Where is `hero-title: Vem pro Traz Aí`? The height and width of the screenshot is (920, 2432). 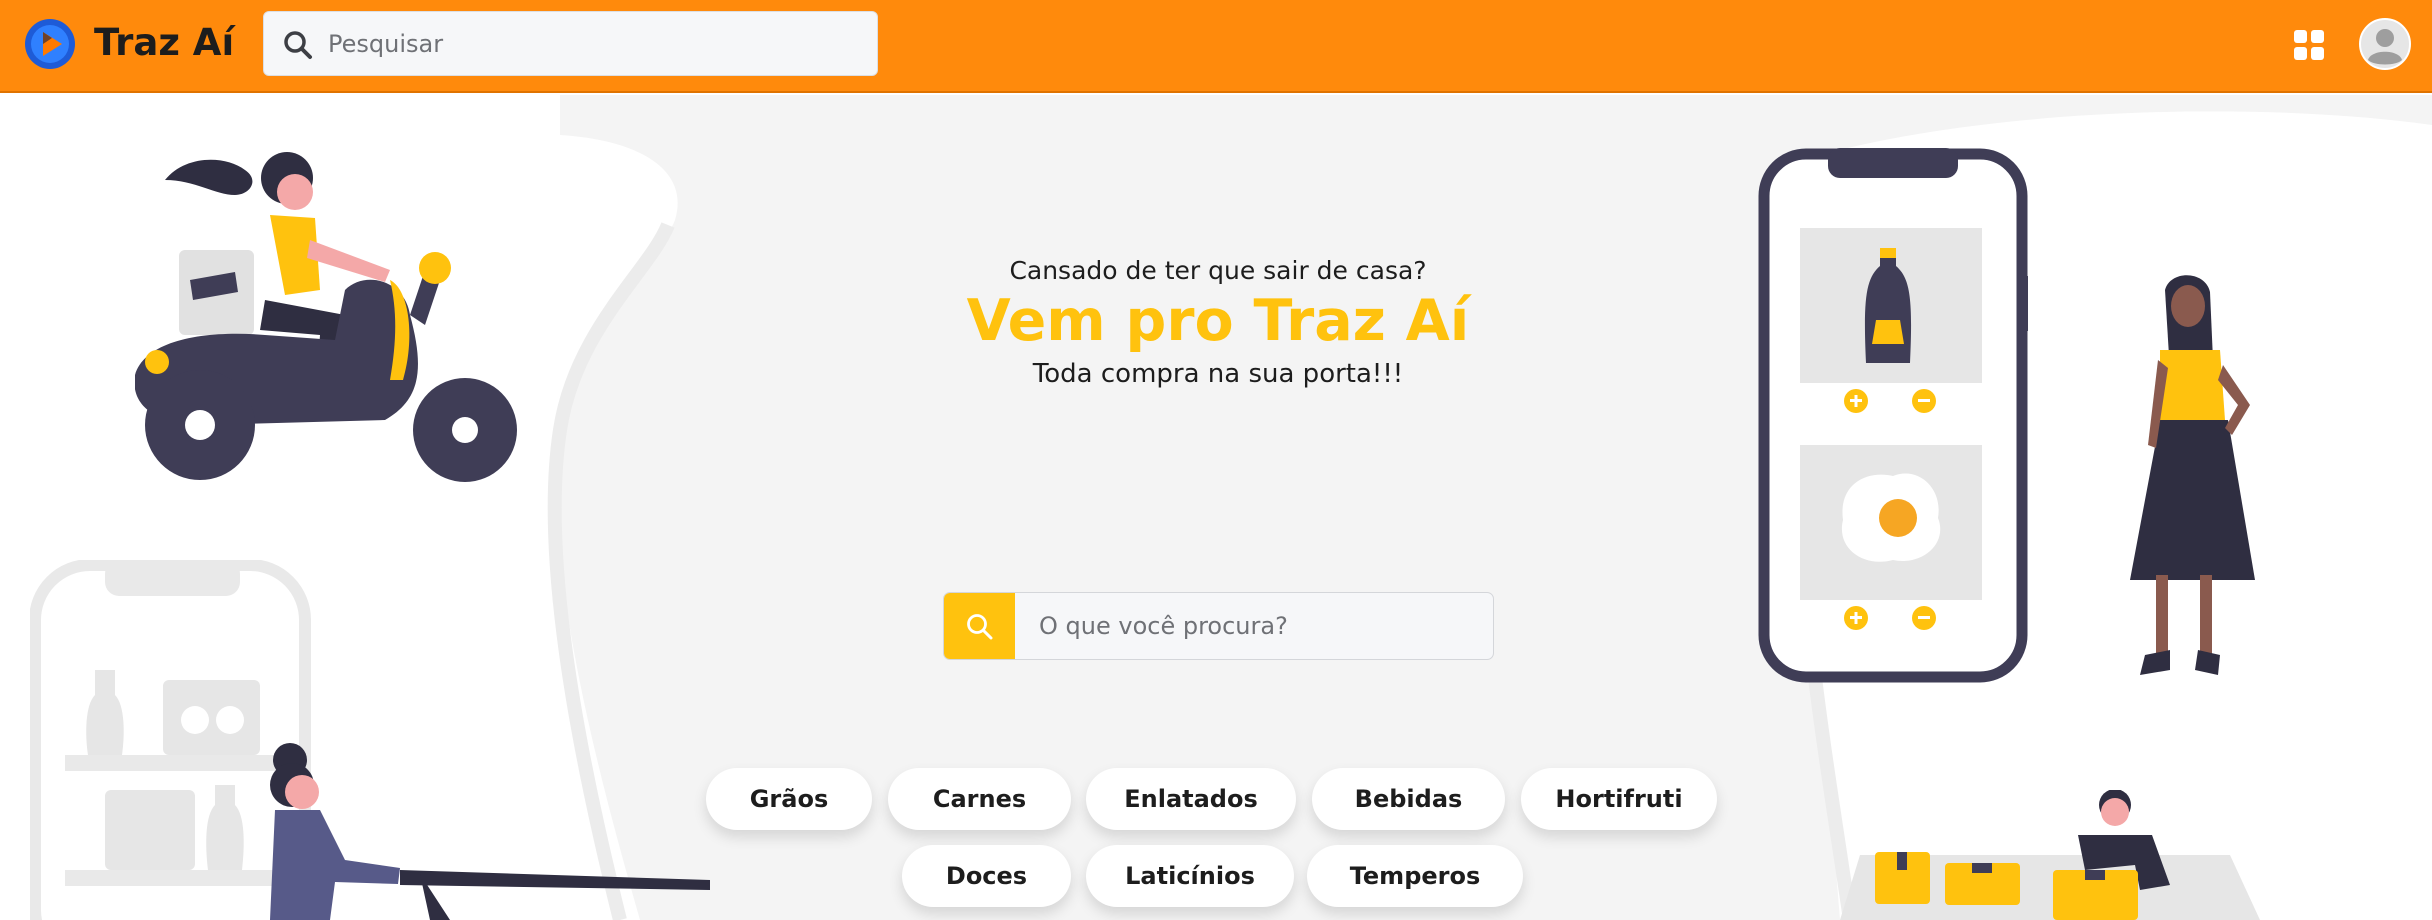 hero-title: Vem pro Traz Aí is located at coordinates (1218, 321).